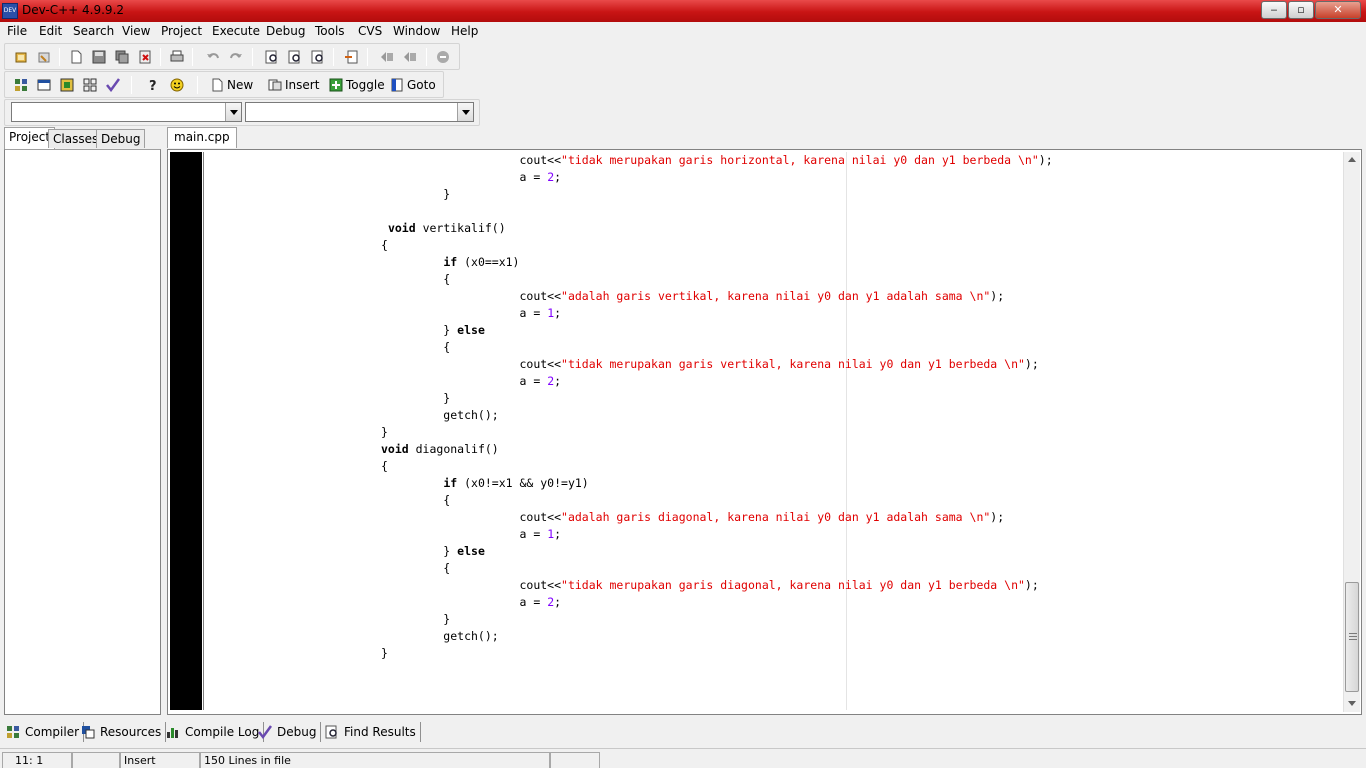 This screenshot has width=1366, height=768. What do you see at coordinates (21, 57) in the screenshot?
I see `open-project-button` at bounding box center [21, 57].